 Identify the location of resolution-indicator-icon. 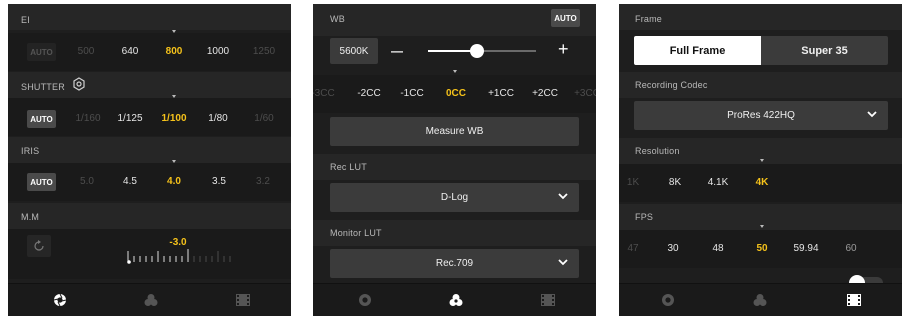
(762, 160).